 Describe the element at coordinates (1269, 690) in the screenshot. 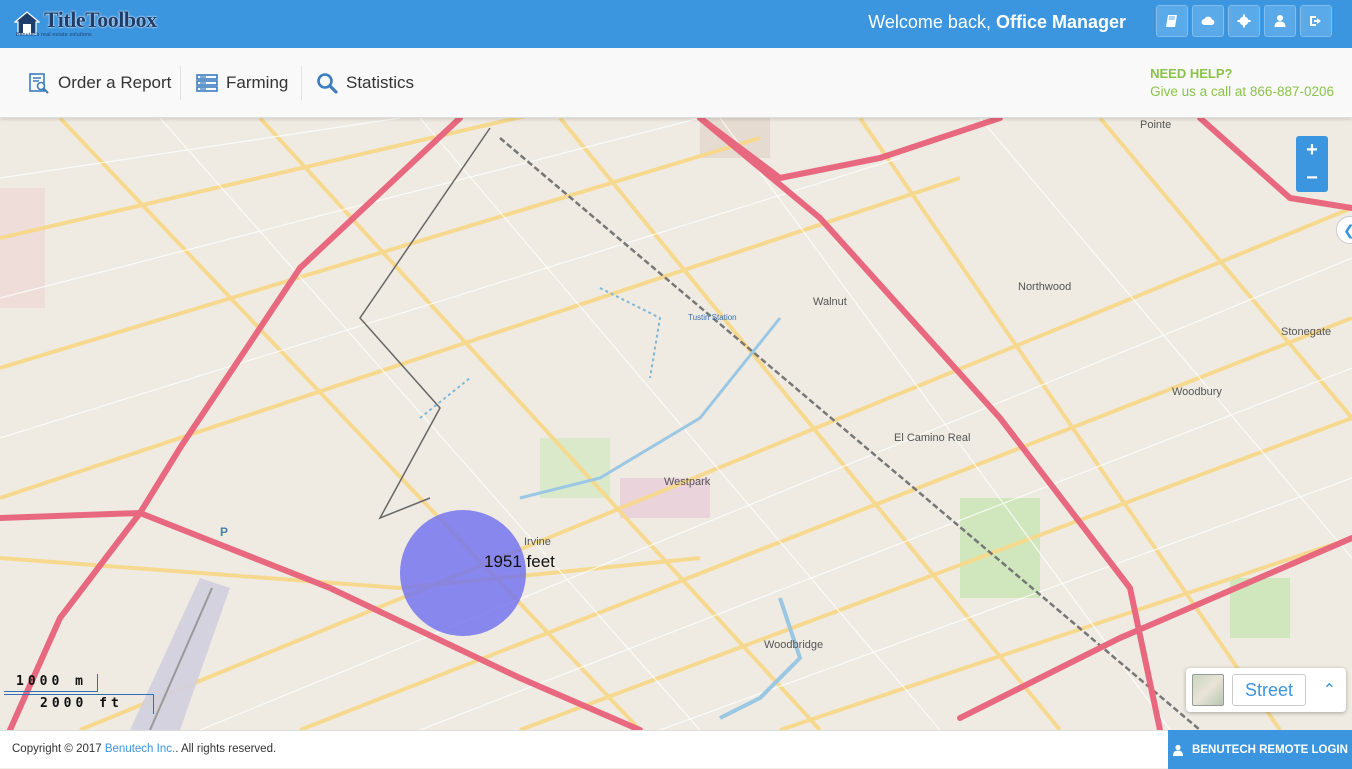

I see `street-layer-button: Street` at that location.